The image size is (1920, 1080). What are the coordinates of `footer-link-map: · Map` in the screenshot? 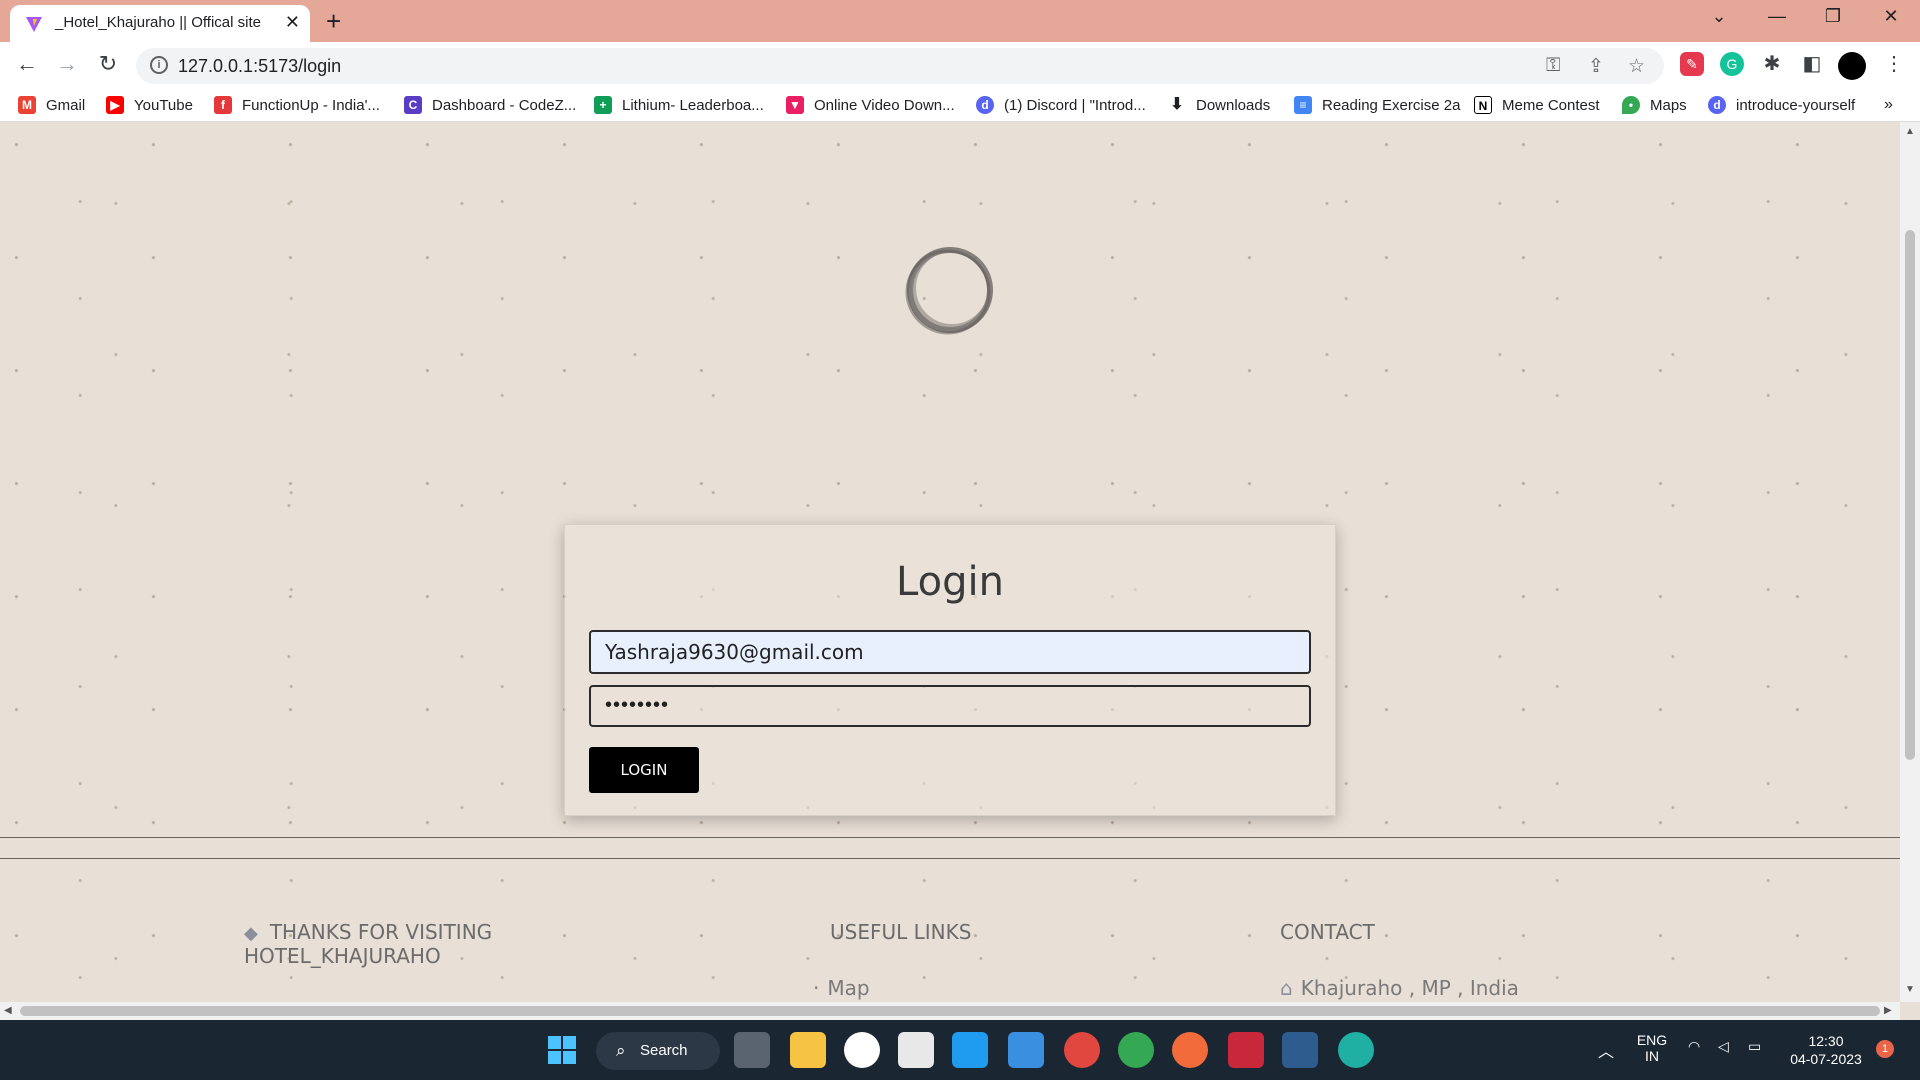 It's located at (841, 988).